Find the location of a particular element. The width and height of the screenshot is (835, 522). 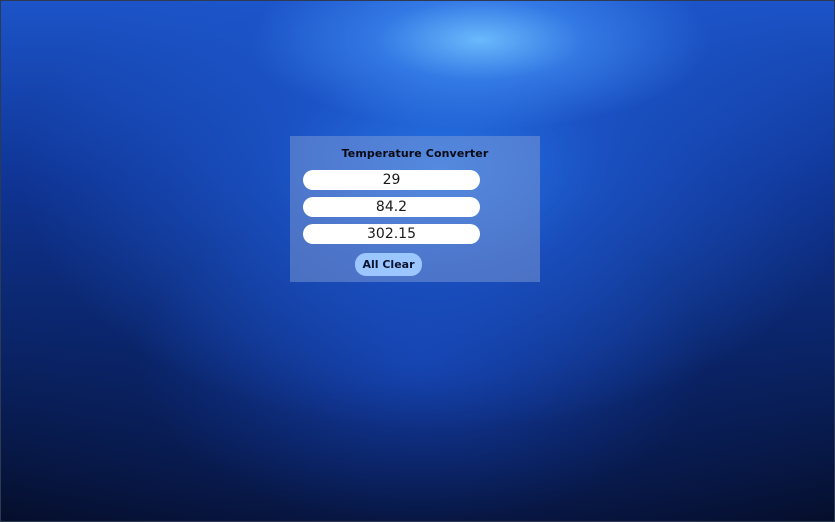

temperature-converter-panel: Temperature Converter All Clear is located at coordinates (415, 209).